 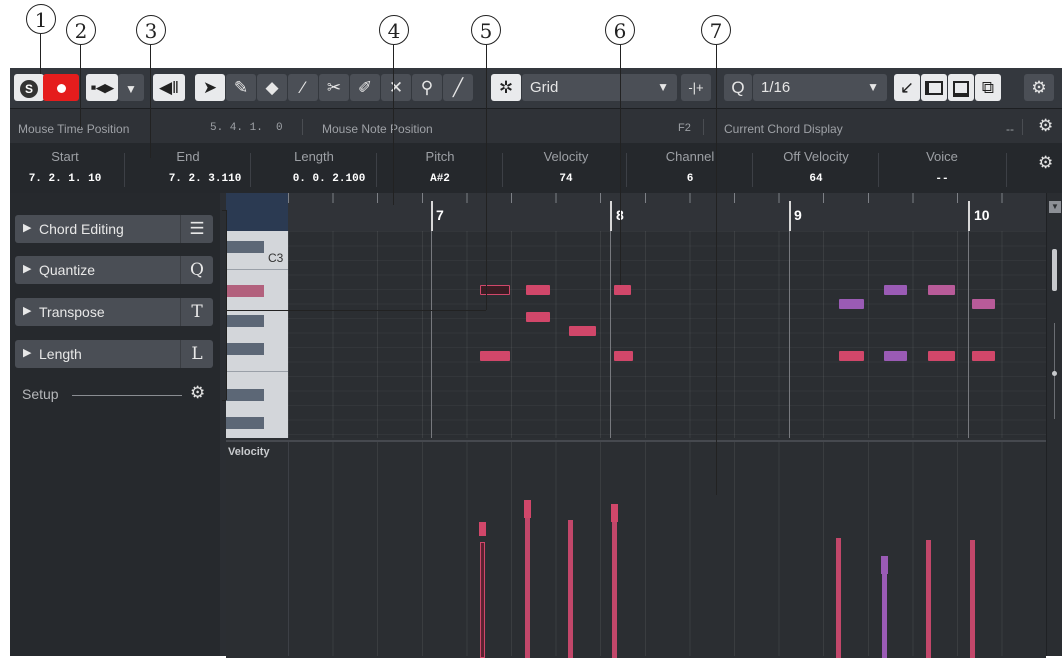 What do you see at coordinates (272, 87) in the screenshot?
I see `erase-tool: ◆` at bounding box center [272, 87].